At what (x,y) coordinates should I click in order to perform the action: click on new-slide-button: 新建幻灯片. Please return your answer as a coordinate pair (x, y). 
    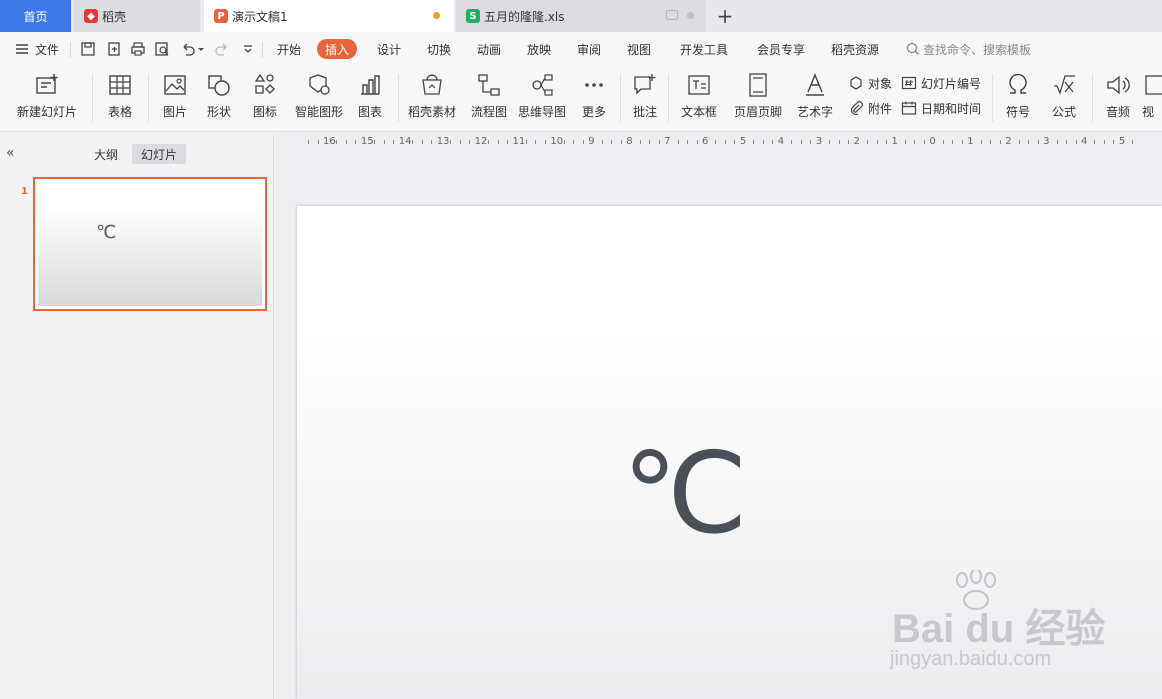
    Looking at the image, I should click on (47, 98).